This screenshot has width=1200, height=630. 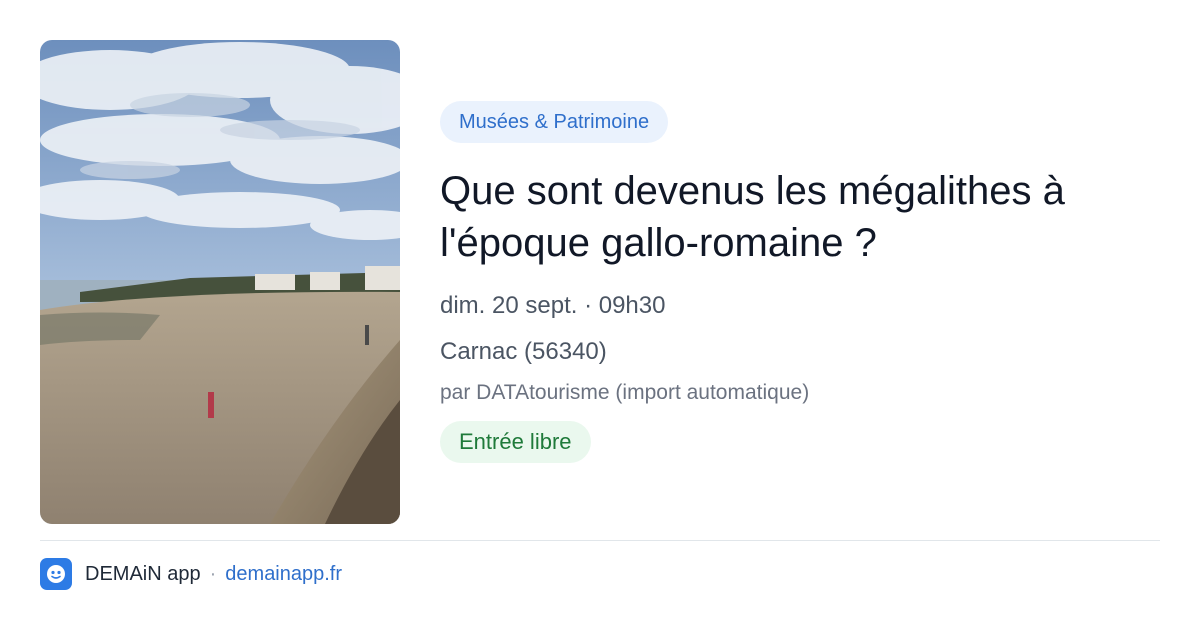 What do you see at coordinates (283, 574) in the screenshot?
I see `app-url-link: demainapp.fr` at bounding box center [283, 574].